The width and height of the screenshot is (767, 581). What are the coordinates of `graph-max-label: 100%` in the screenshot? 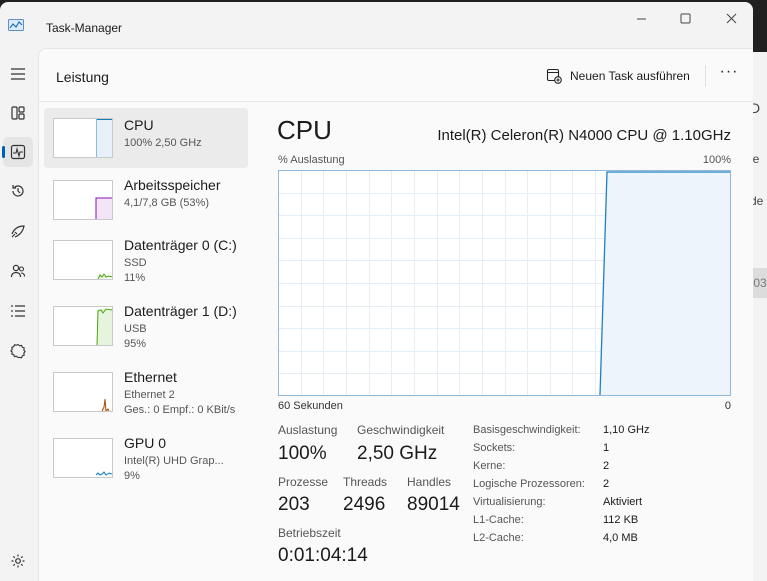 It's located at (716, 160).